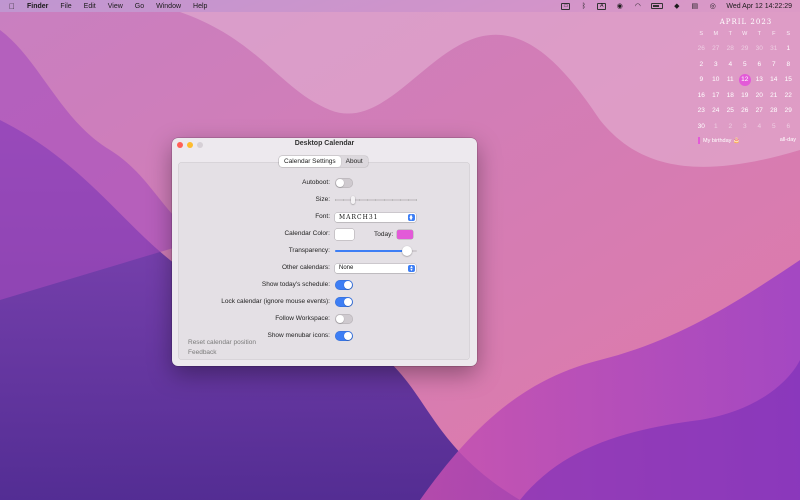 The image size is (800, 500). What do you see at coordinates (190, 145) in the screenshot?
I see `minimize-button` at bounding box center [190, 145].